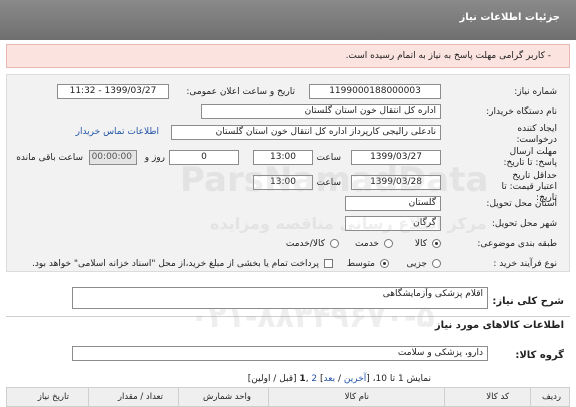  Describe the element at coordinates (398, 379) in the screenshot. I see `pager-prefix: نمایش 1 تا 10، [` at that location.